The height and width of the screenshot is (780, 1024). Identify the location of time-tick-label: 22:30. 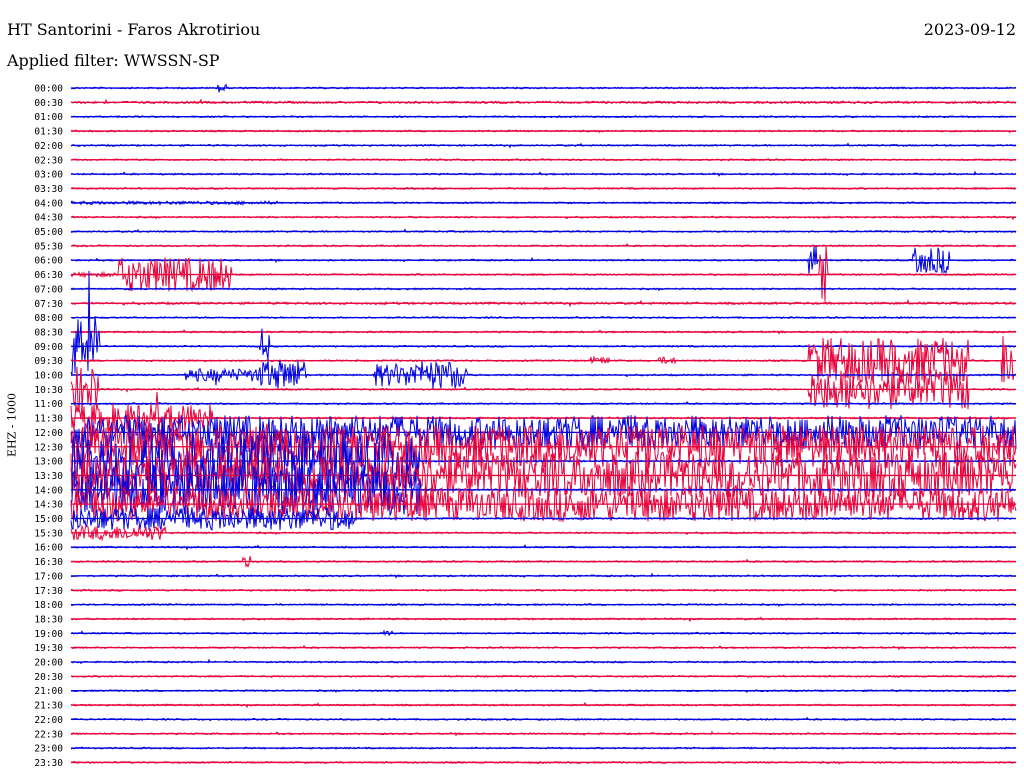
(48, 734).